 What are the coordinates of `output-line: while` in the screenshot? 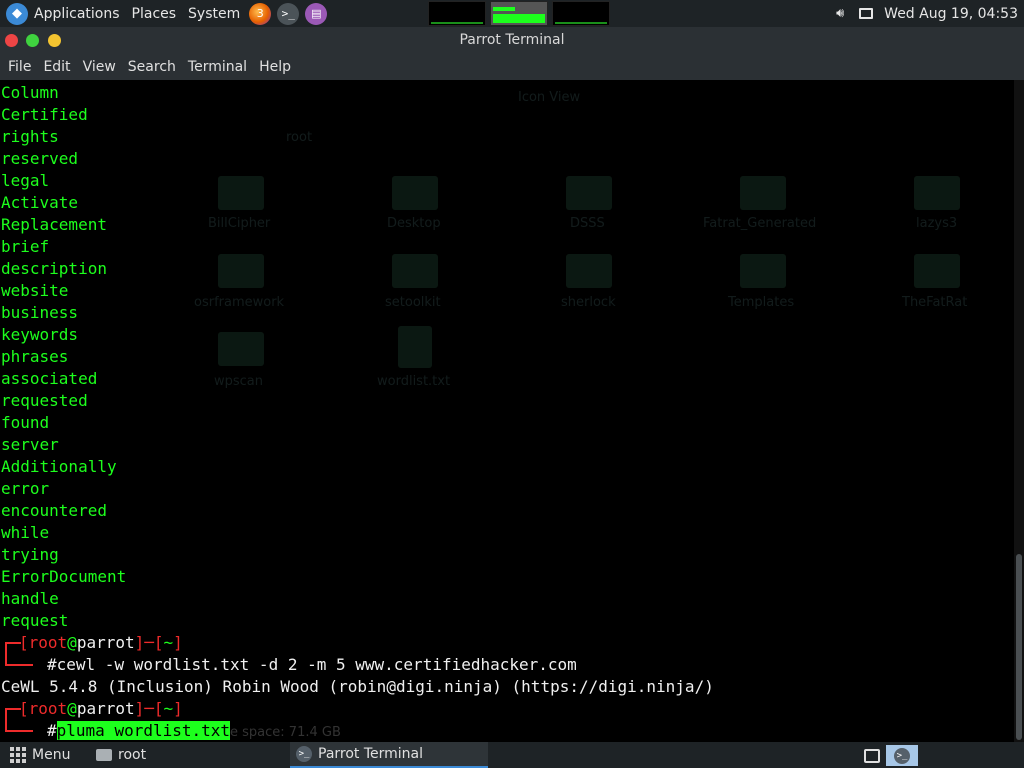 It's located at (25, 532).